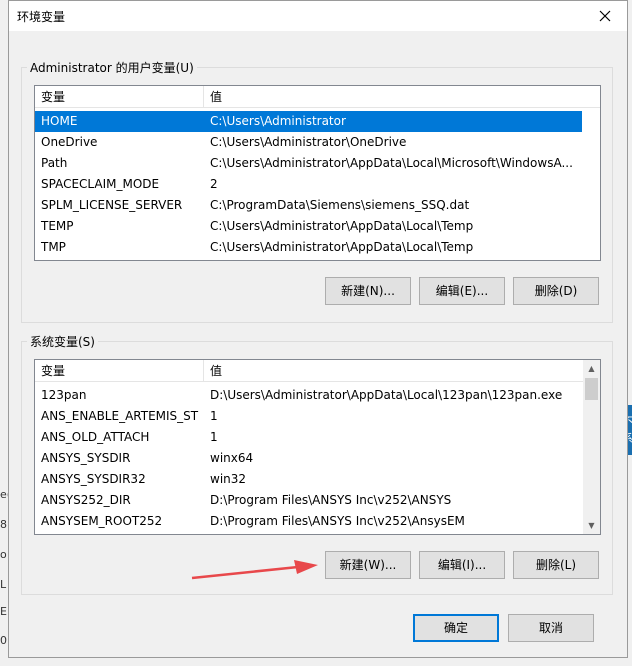  I want to click on table-row: ANSYS_SYSDIR32 win32, so click(309, 479).